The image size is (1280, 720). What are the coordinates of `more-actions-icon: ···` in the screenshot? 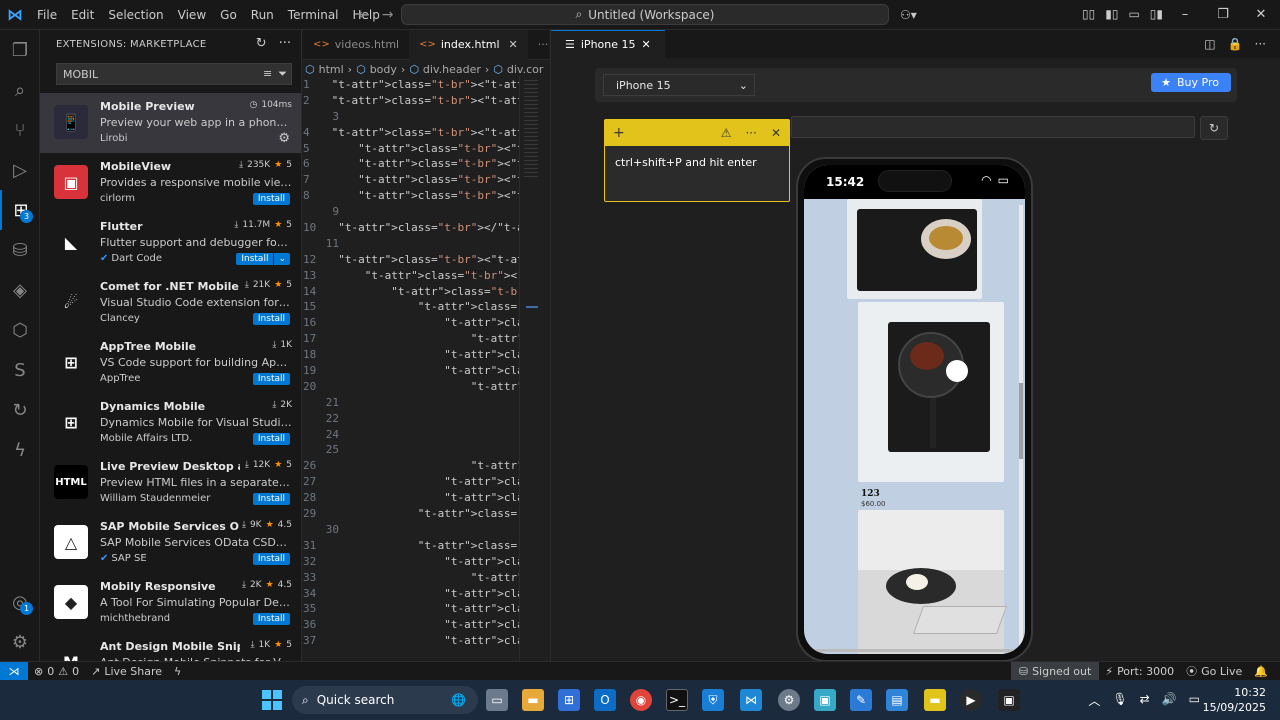 It's located at (285, 43).